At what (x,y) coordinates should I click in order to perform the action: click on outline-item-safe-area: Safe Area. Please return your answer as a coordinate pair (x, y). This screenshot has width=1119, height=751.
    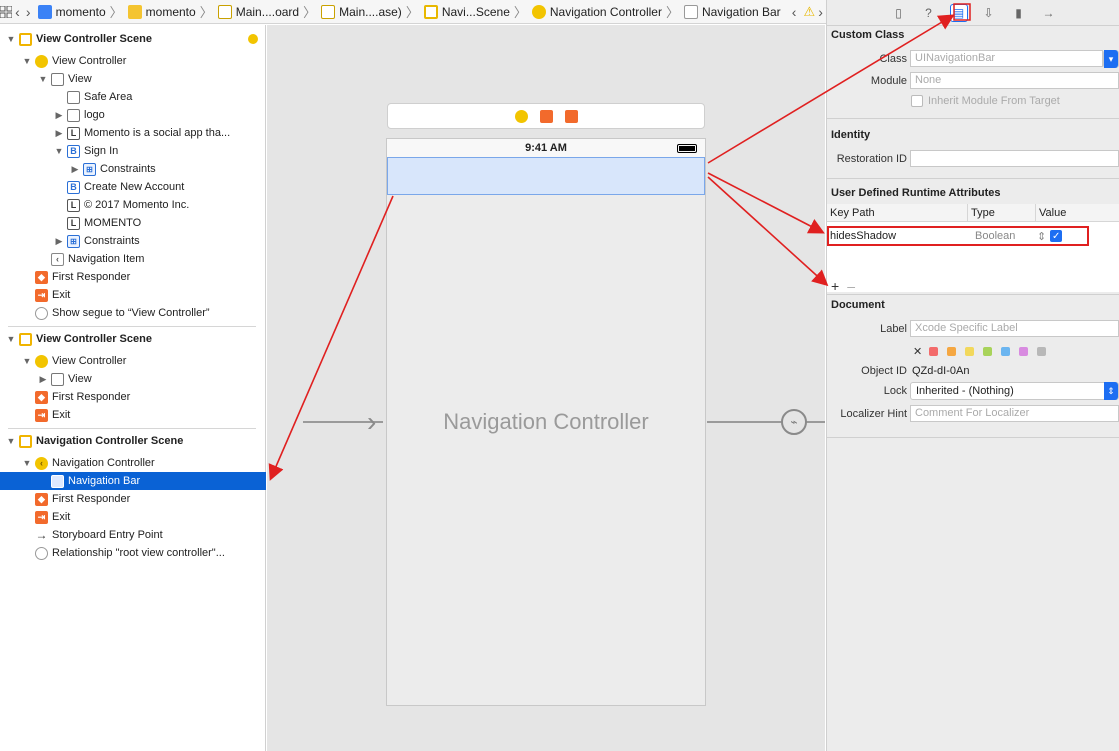
    Looking at the image, I should click on (133, 97).